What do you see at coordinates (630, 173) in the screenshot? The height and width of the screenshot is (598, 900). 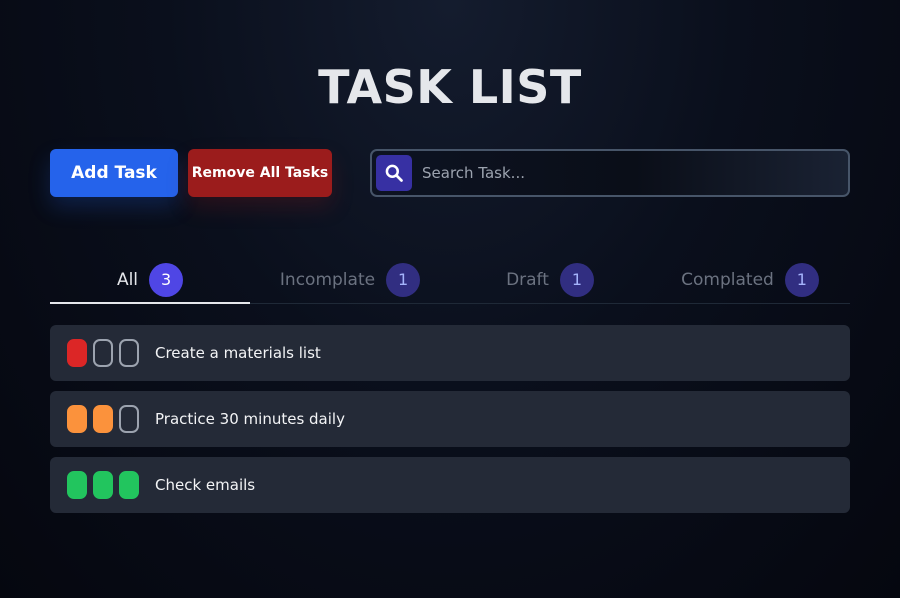 I see `search-input` at bounding box center [630, 173].